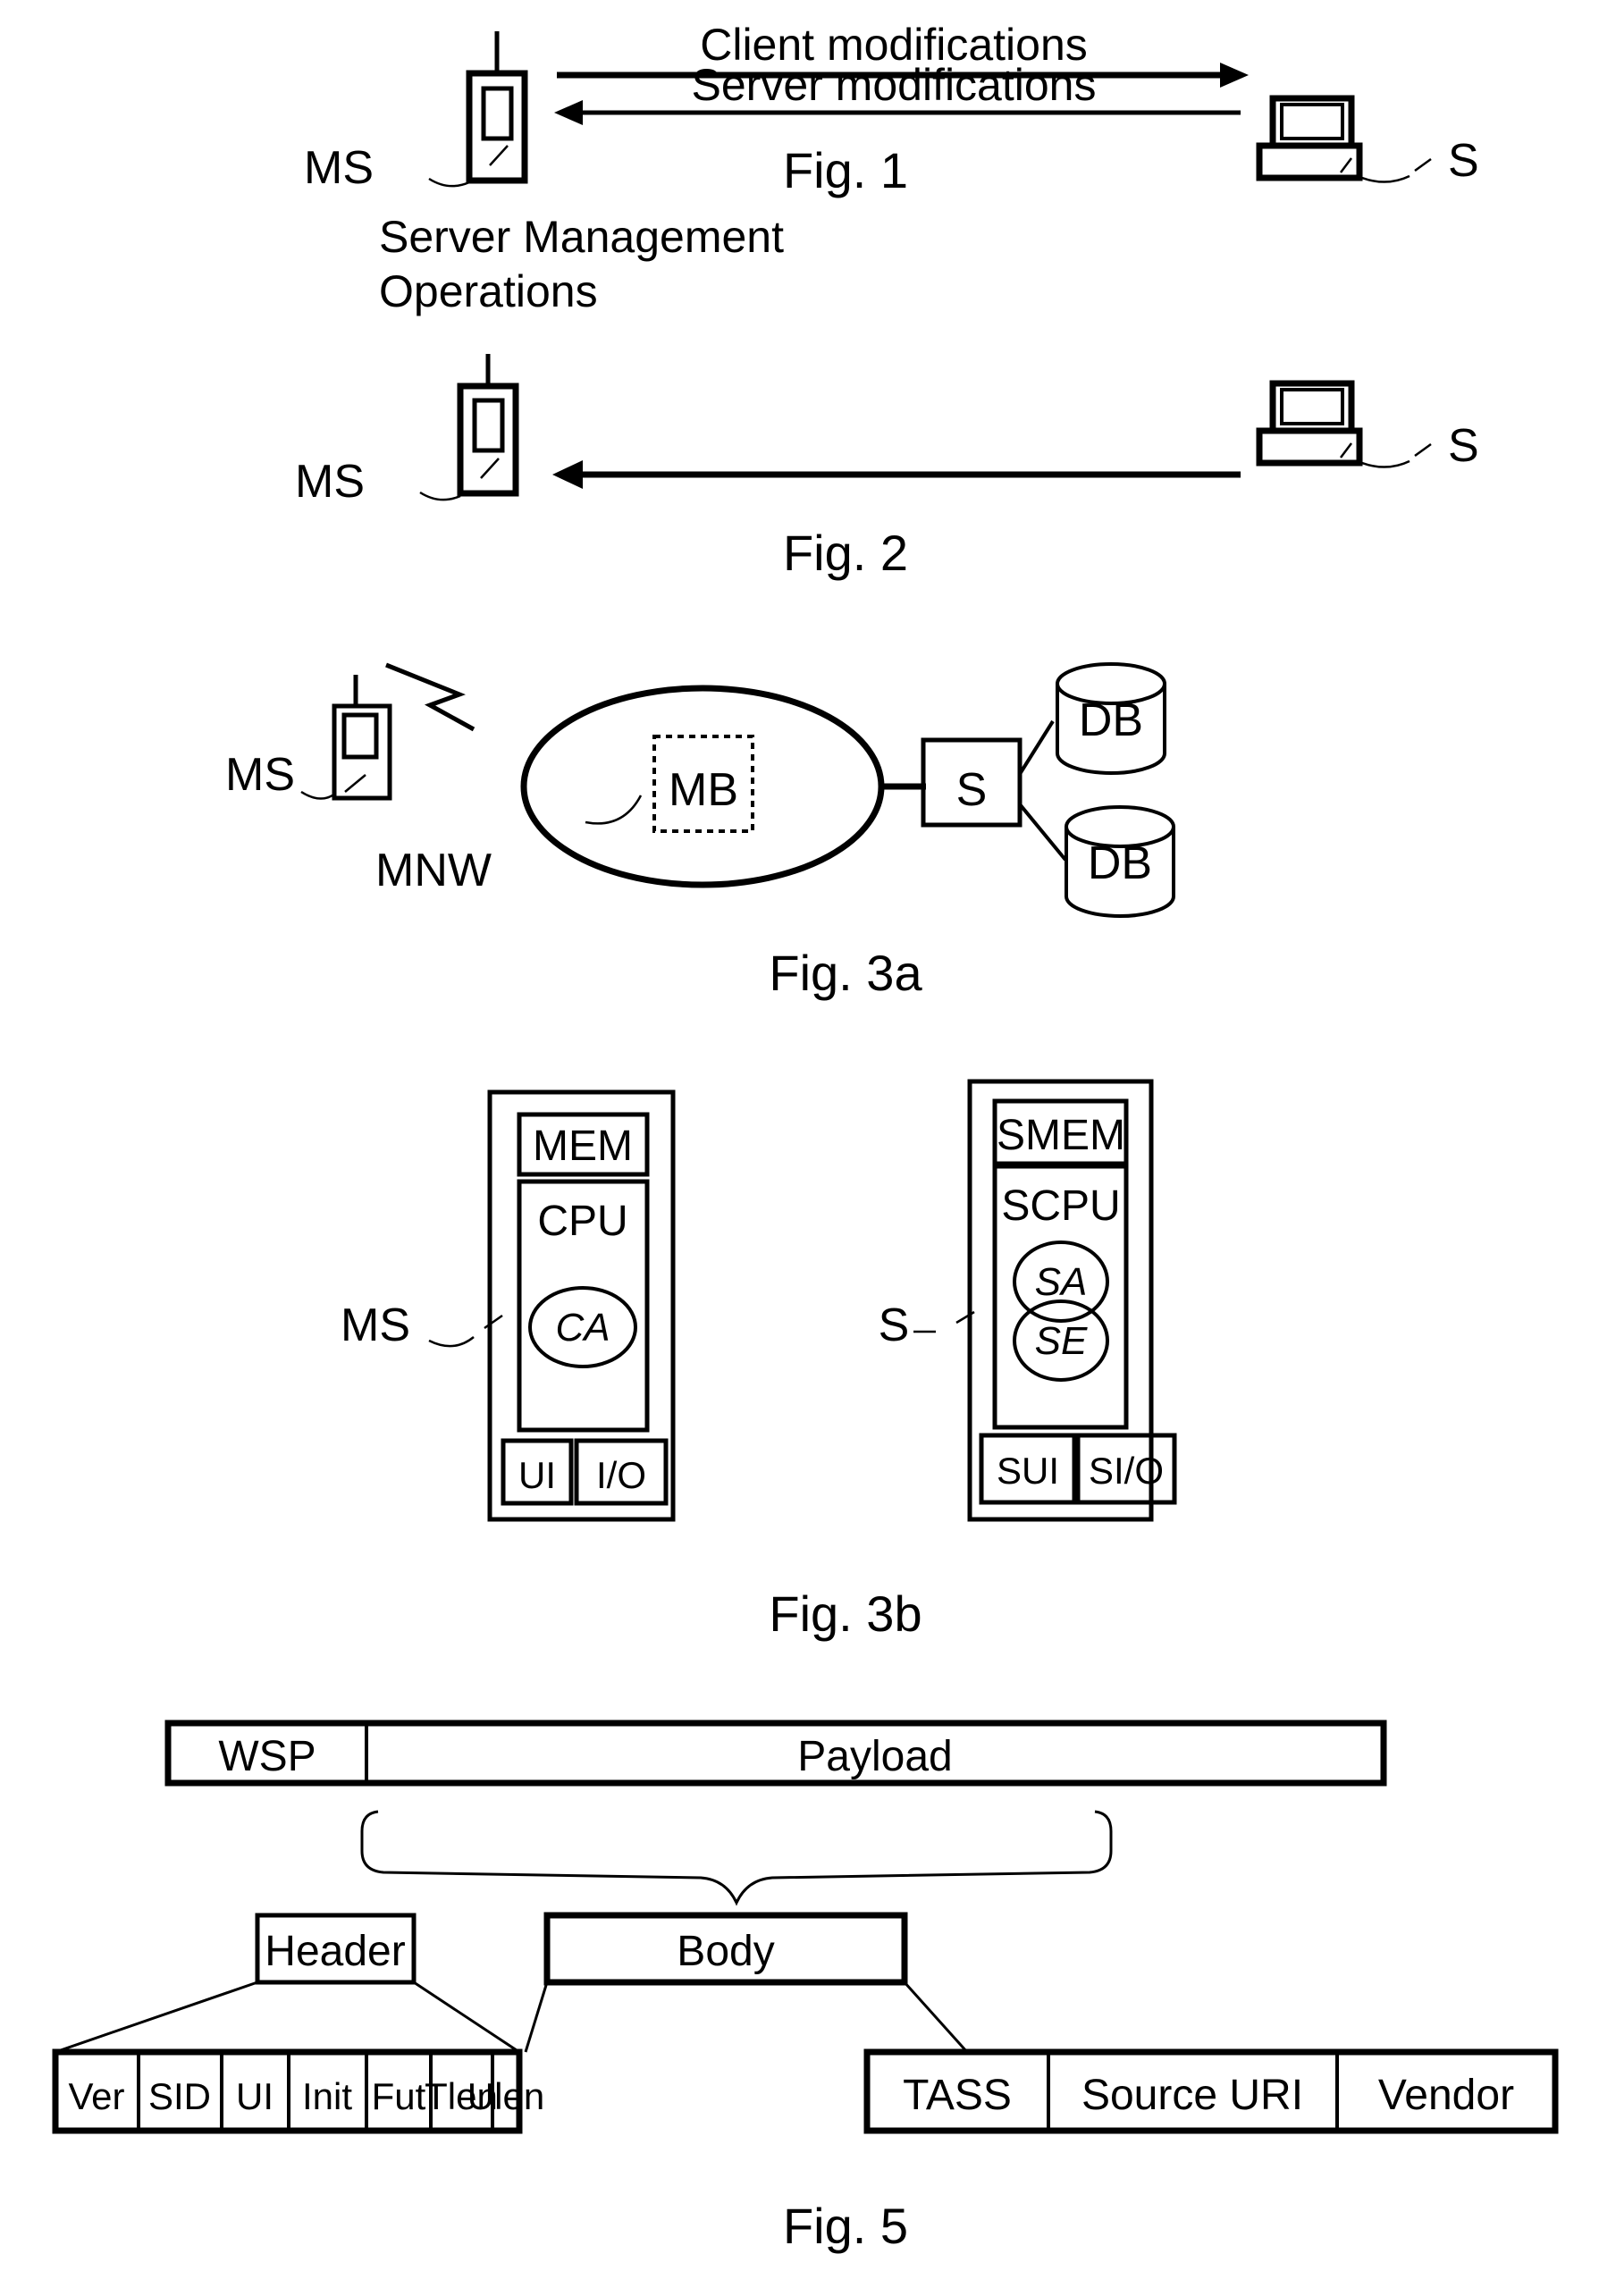 This screenshot has width=1599, height=2296. Describe the element at coordinates (327, 2096) in the screenshot. I see `header-field-init: Init` at that location.